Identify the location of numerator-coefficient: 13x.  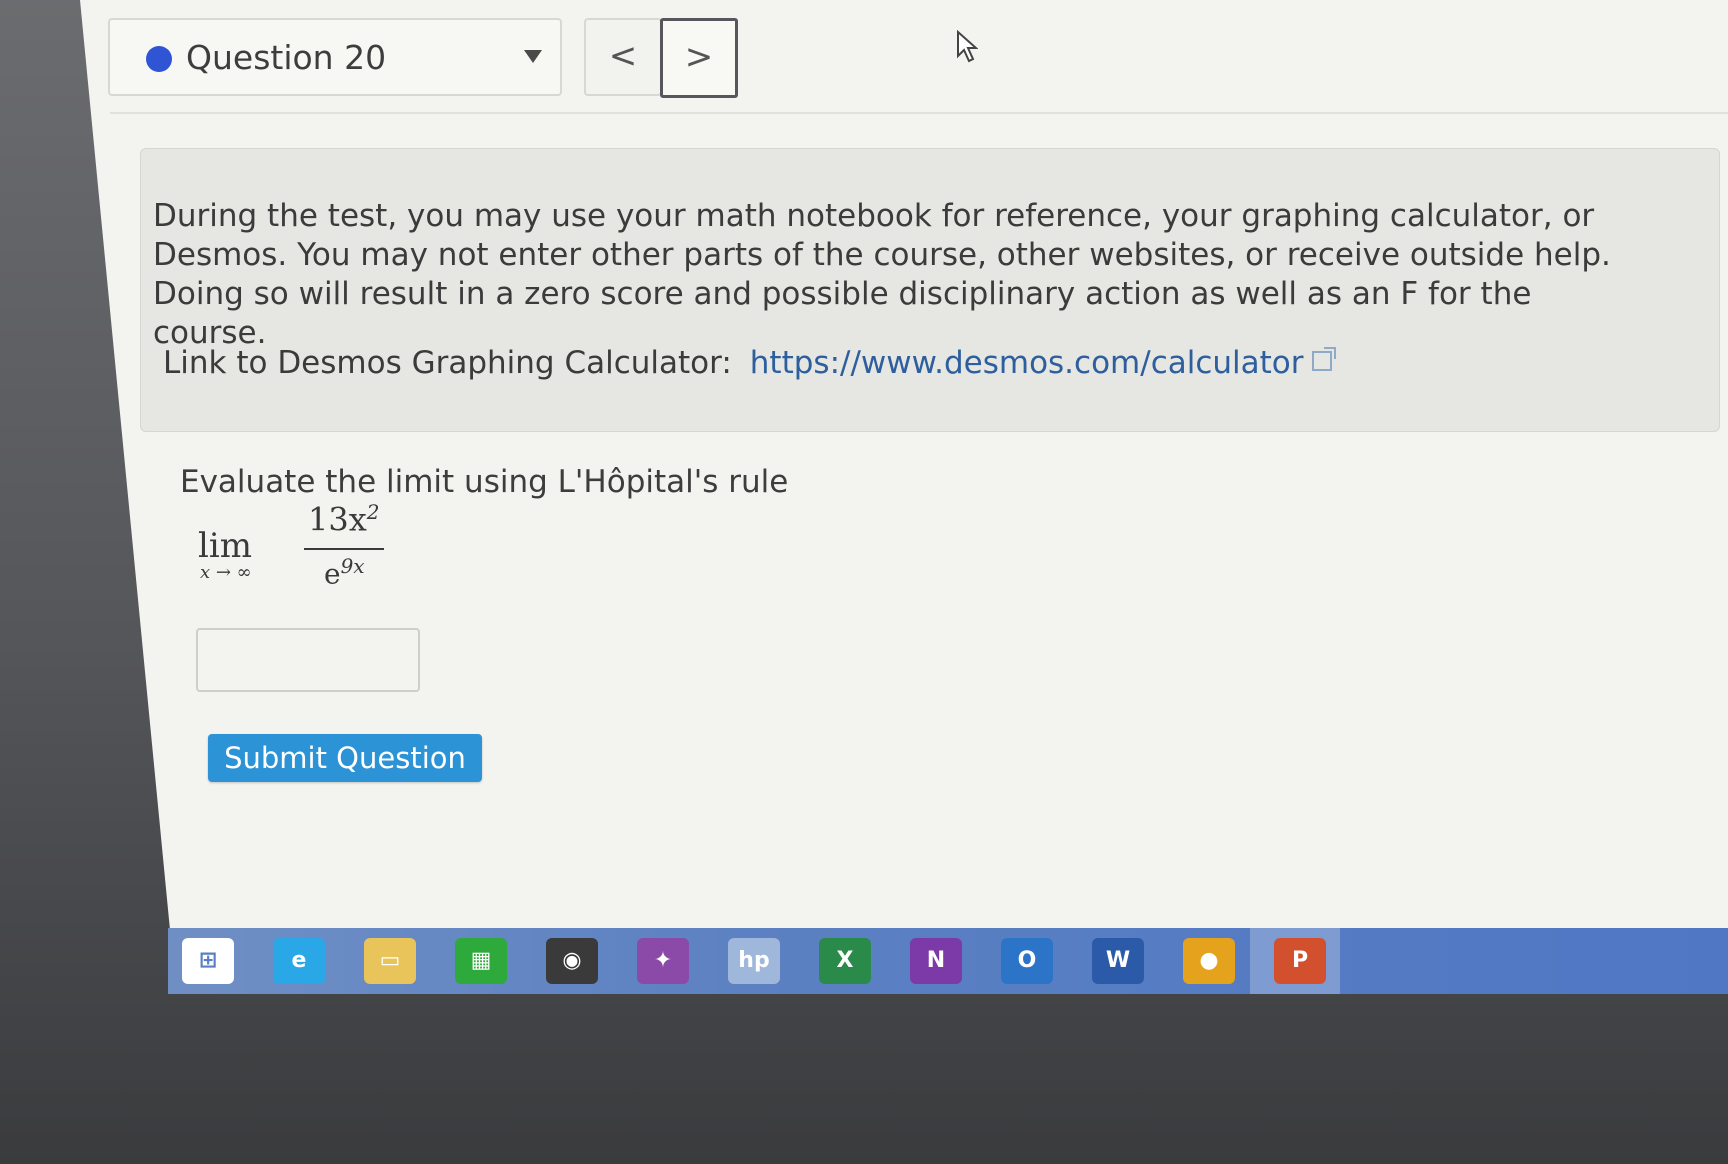
(337, 519).